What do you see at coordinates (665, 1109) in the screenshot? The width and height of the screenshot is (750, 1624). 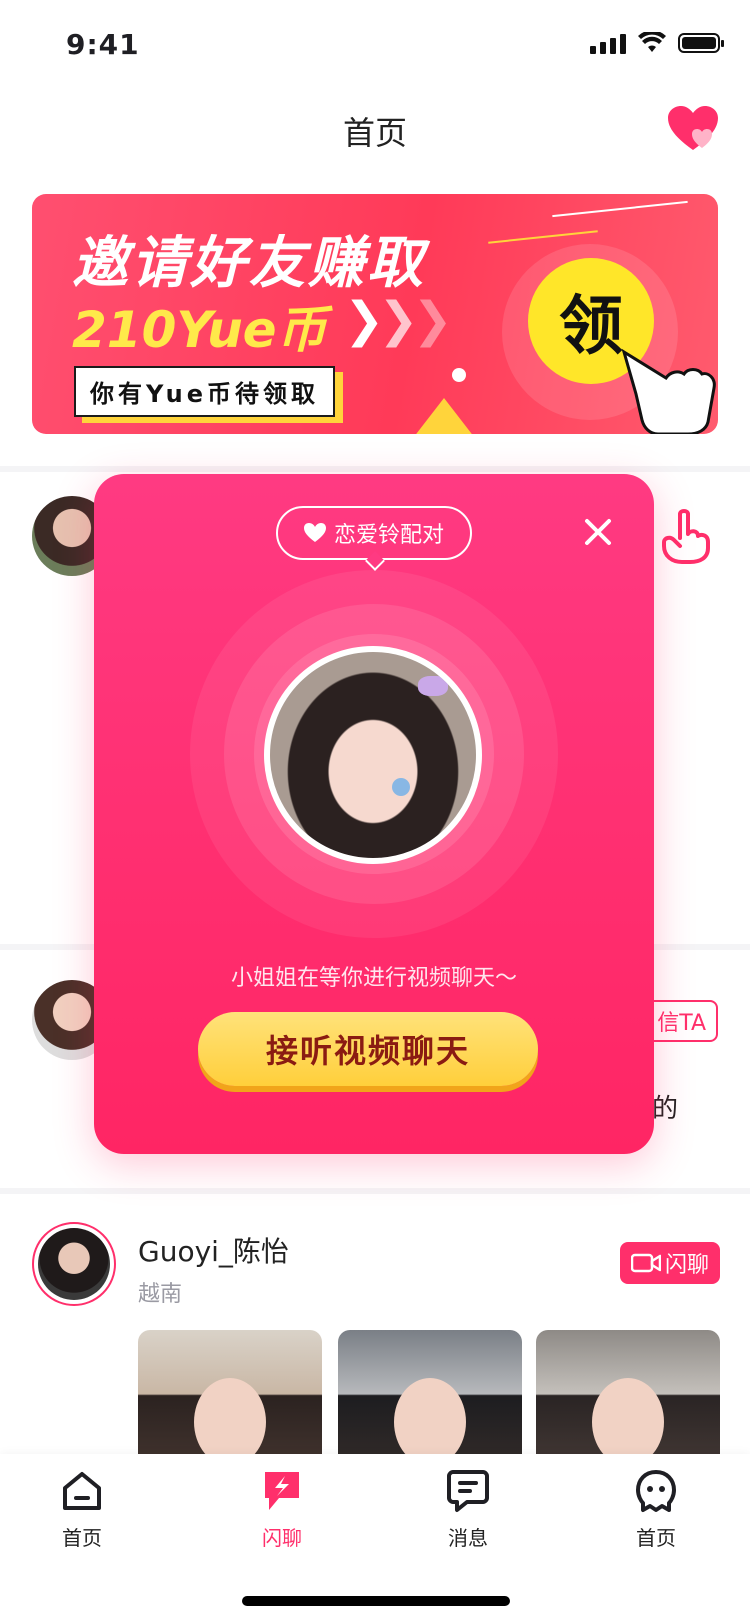 I see `post-text: 的` at bounding box center [665, 1109].